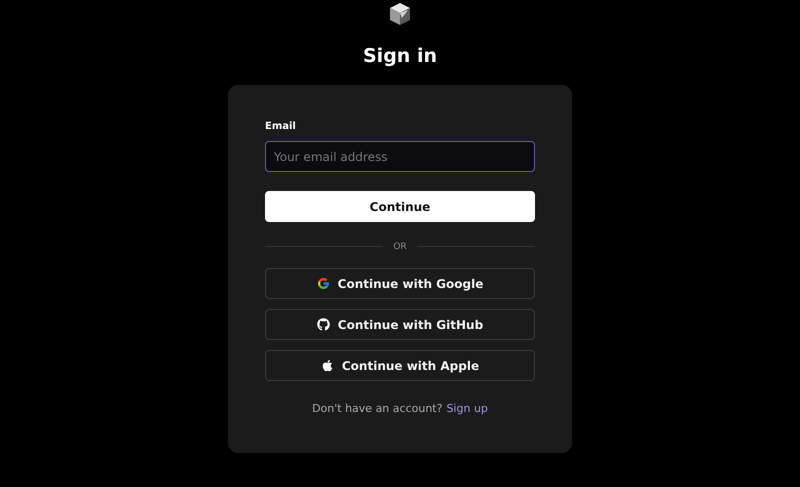 The height and width of the screenshot is (487, 800). Describe the element at coordinates (323, 283) in the screenshot. I see `google-g-icon` at that location.